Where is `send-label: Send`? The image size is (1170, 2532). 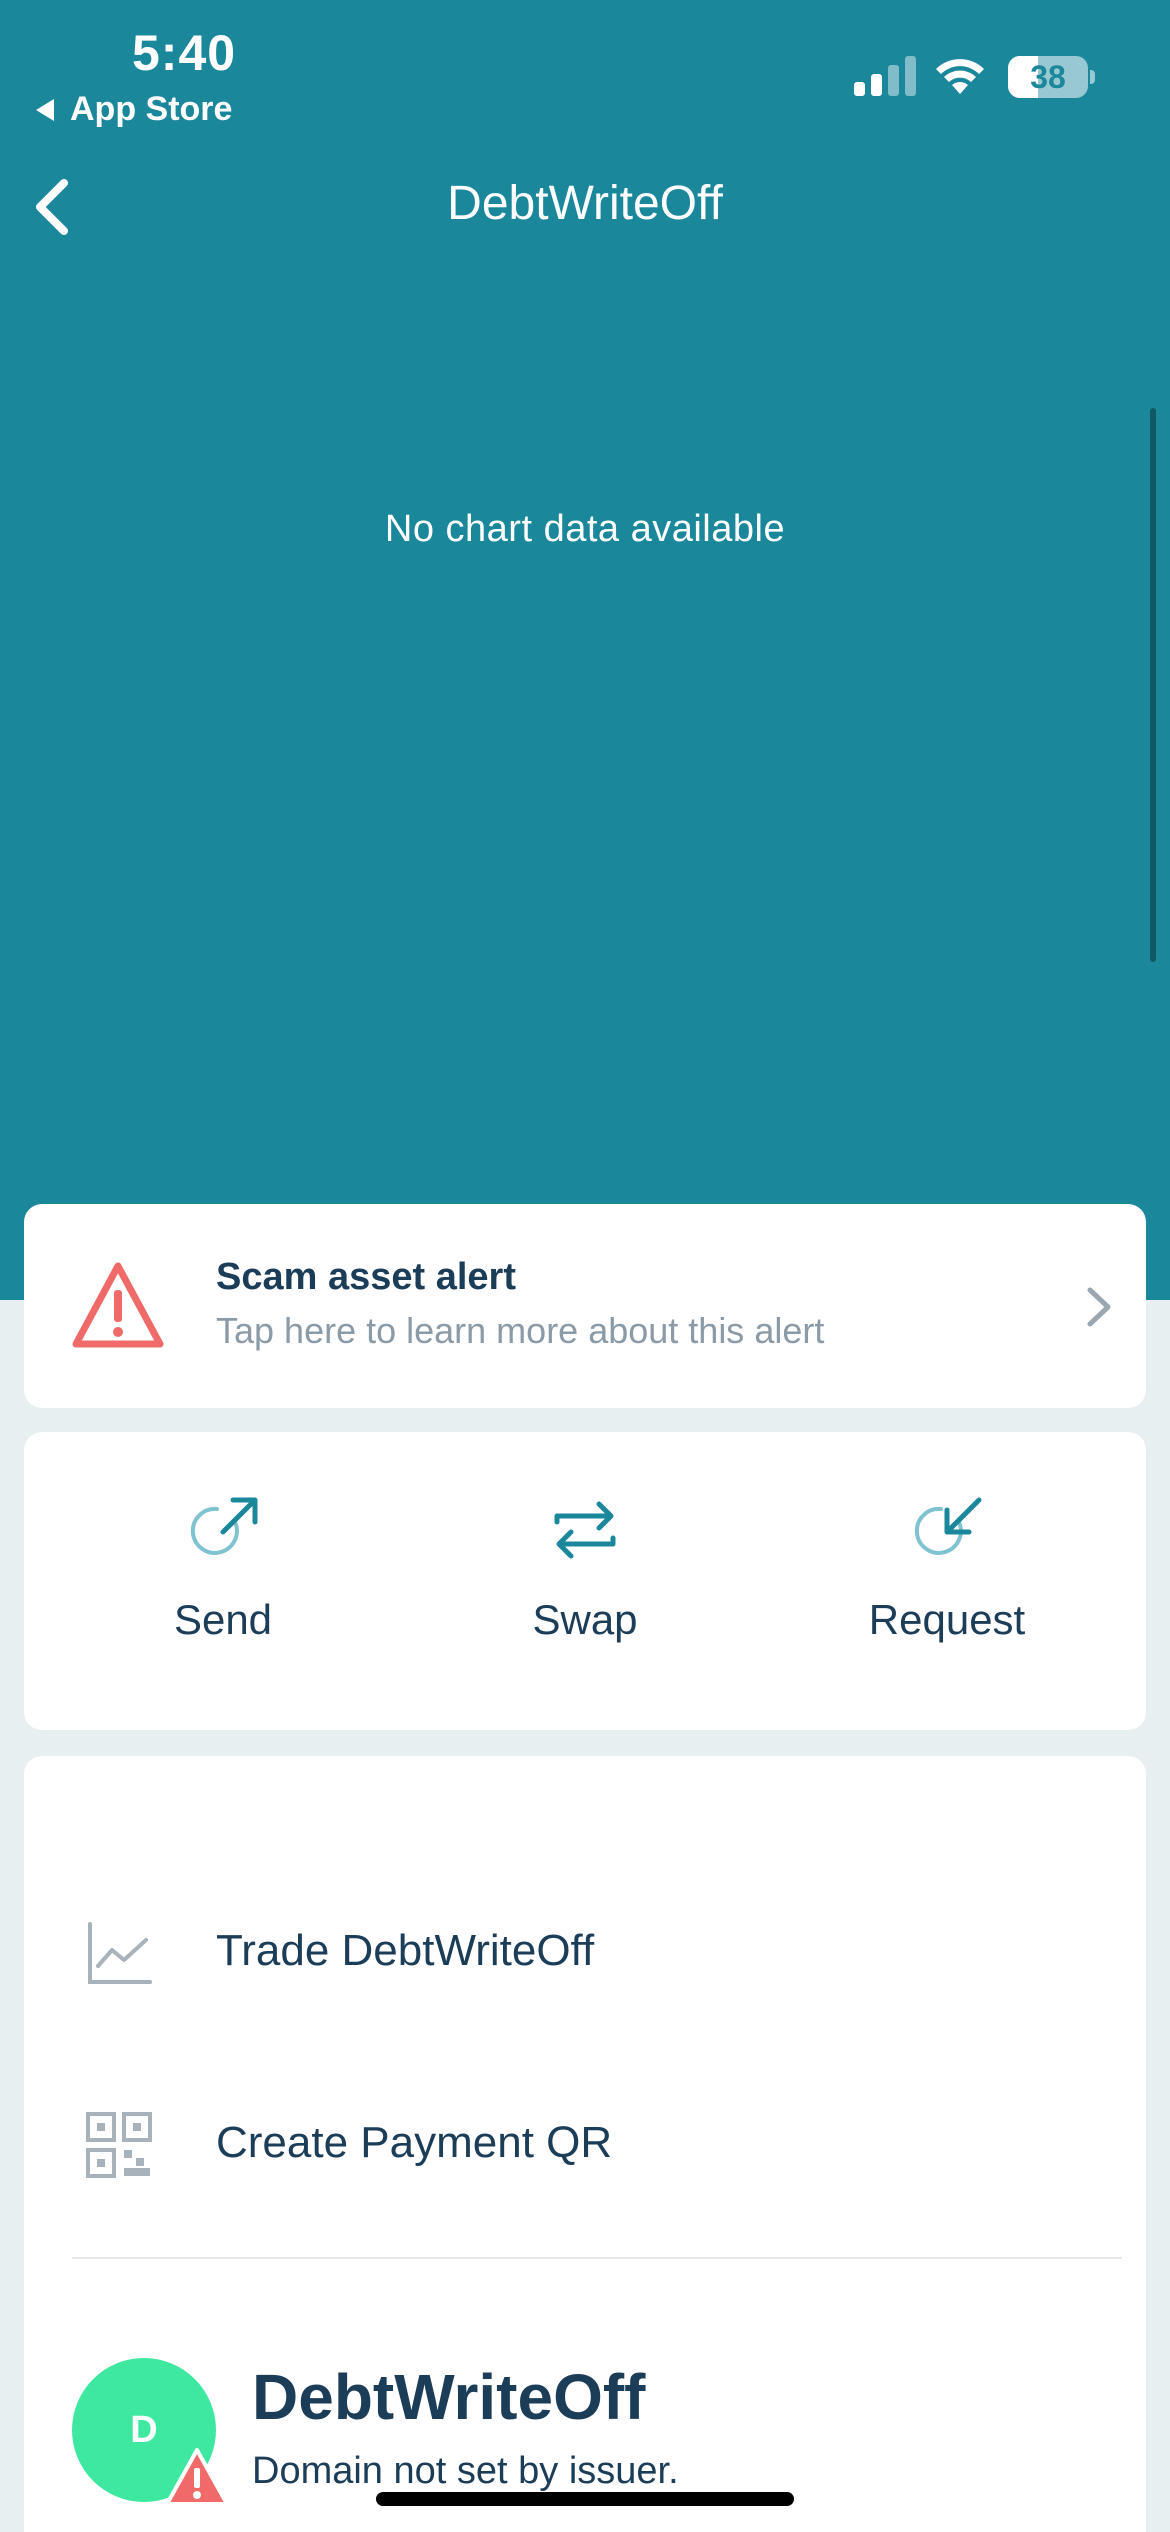 send-label: Send is located at coordinates (223, 1619).